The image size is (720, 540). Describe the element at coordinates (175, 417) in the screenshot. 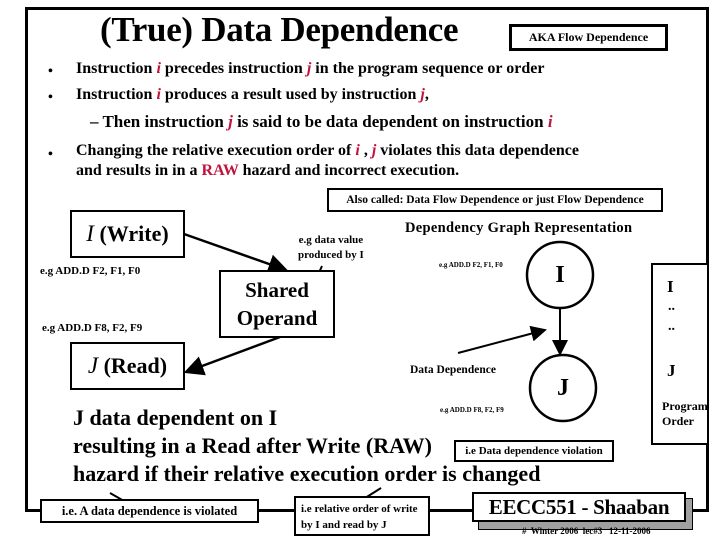

I see `summary-line-1: J data dependent on I` at that location.